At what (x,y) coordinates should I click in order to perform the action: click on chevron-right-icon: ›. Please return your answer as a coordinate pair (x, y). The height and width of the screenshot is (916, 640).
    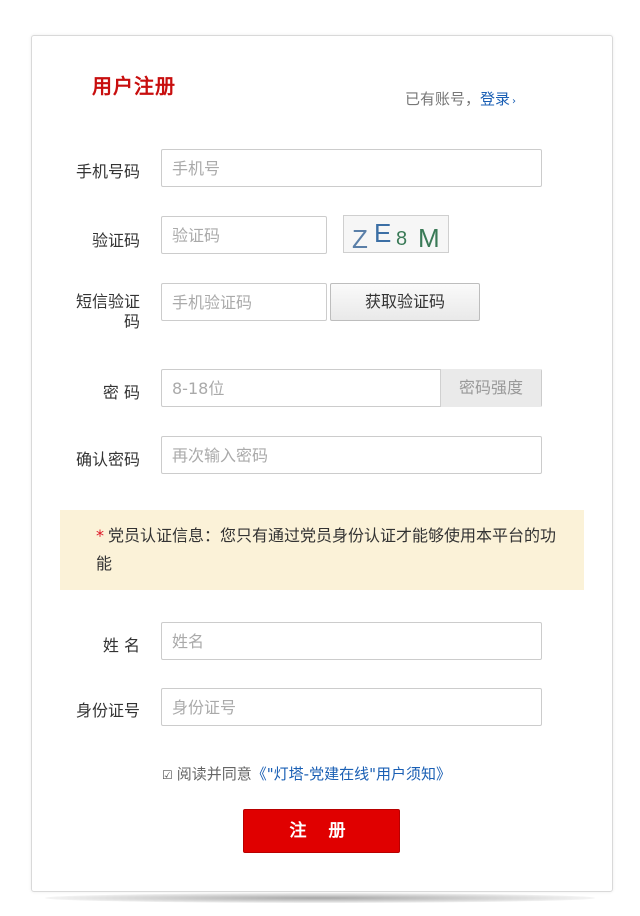
    Looking at the image, I should click on (514, 101).